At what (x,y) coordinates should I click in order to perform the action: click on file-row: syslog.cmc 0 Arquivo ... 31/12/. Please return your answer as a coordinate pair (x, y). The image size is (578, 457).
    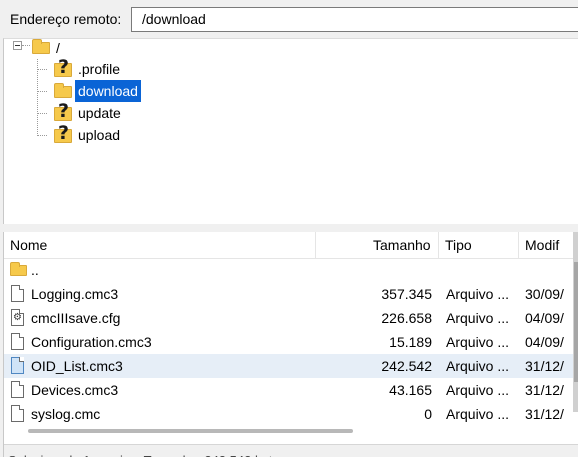
    Looking at the image, I should click on (290, 414).